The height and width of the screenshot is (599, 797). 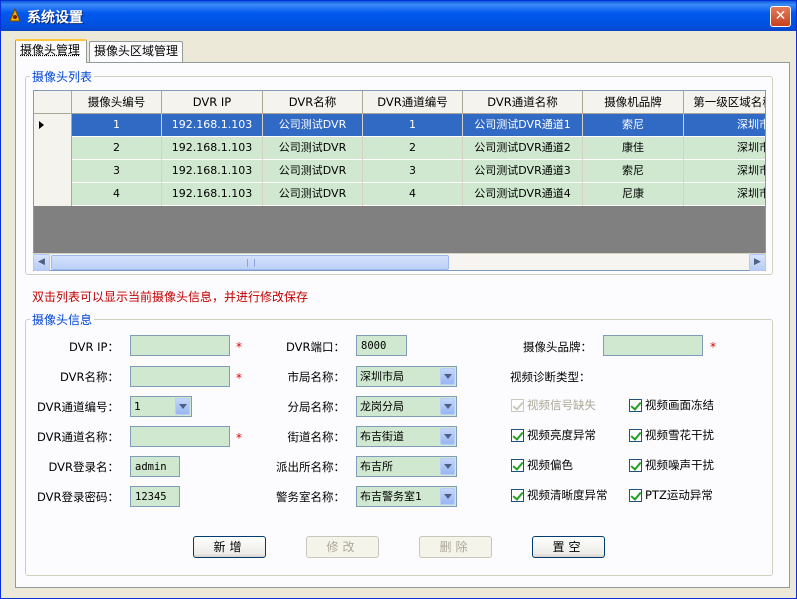 What do you see at coordinates (313, 102) in the screenshot?
I see `col-header-dvr-name: DVR名称` at bounding box center [313, 102].